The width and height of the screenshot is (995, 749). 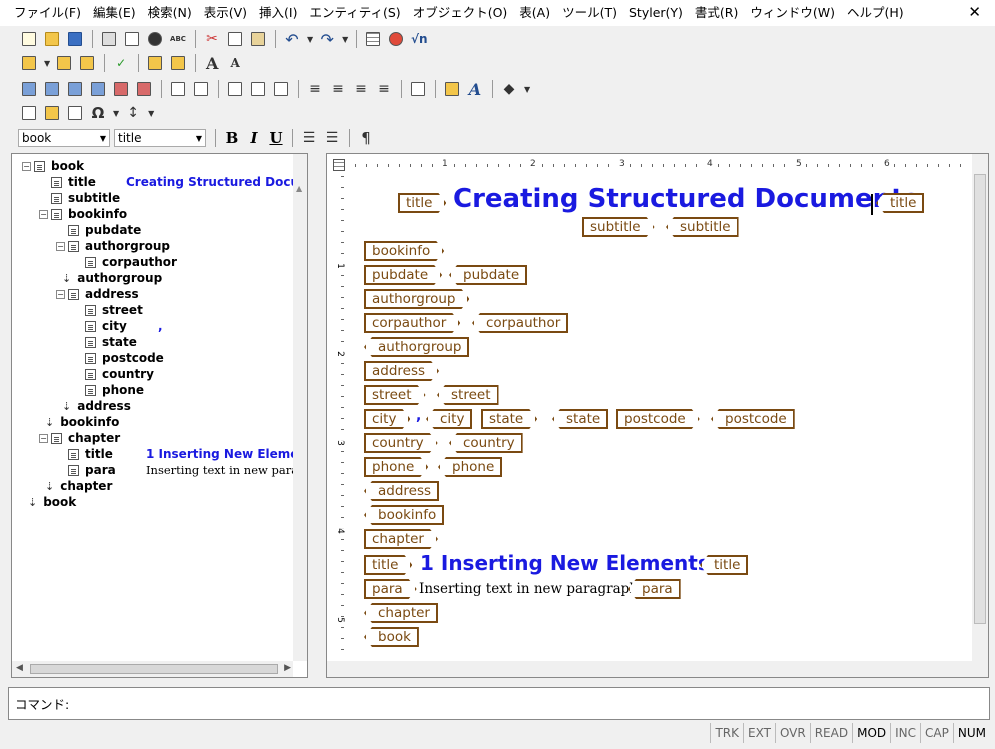 I want to click on menu-table: 表(A), so click(x=534, y=13).